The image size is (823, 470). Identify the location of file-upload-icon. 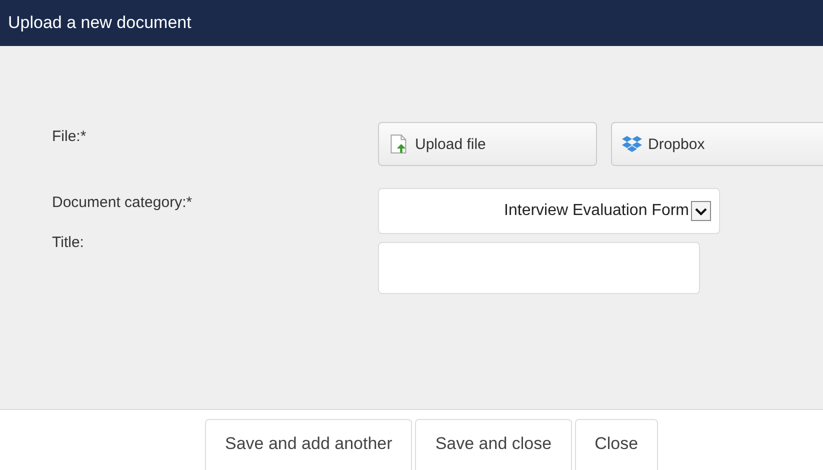
(399, 144).